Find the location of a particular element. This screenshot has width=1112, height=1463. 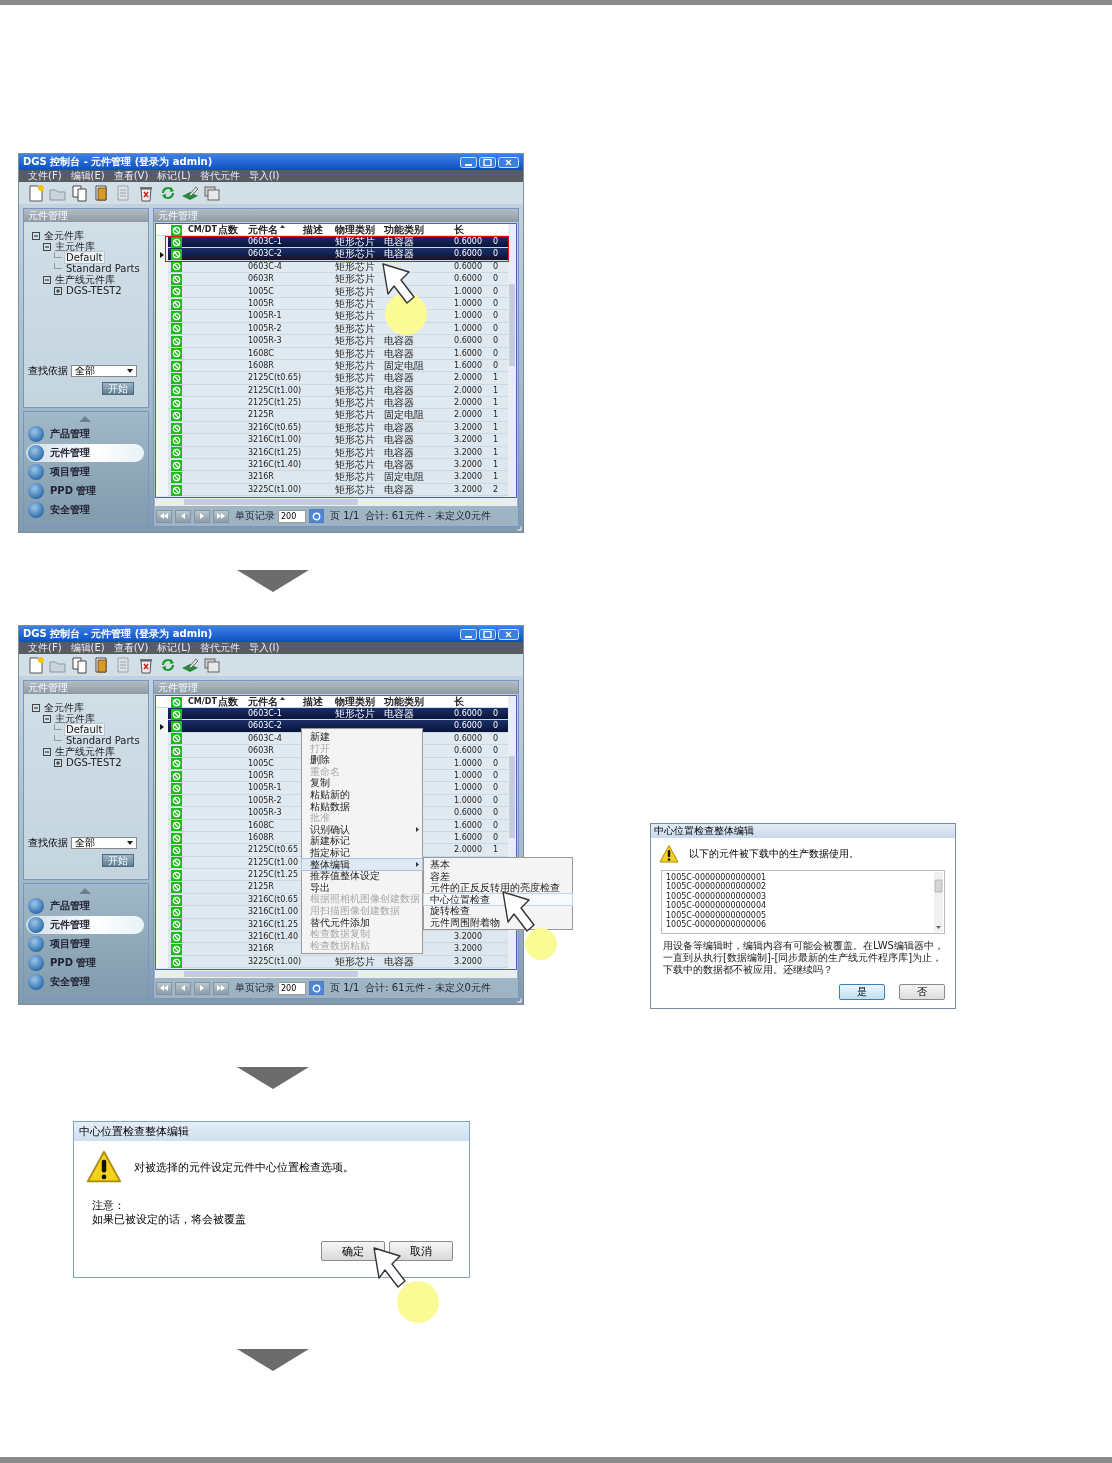

table-row: 2125C(t1.00) 矩形芯片 电容器 2.0000 1 is located at coordinates (332, 391).